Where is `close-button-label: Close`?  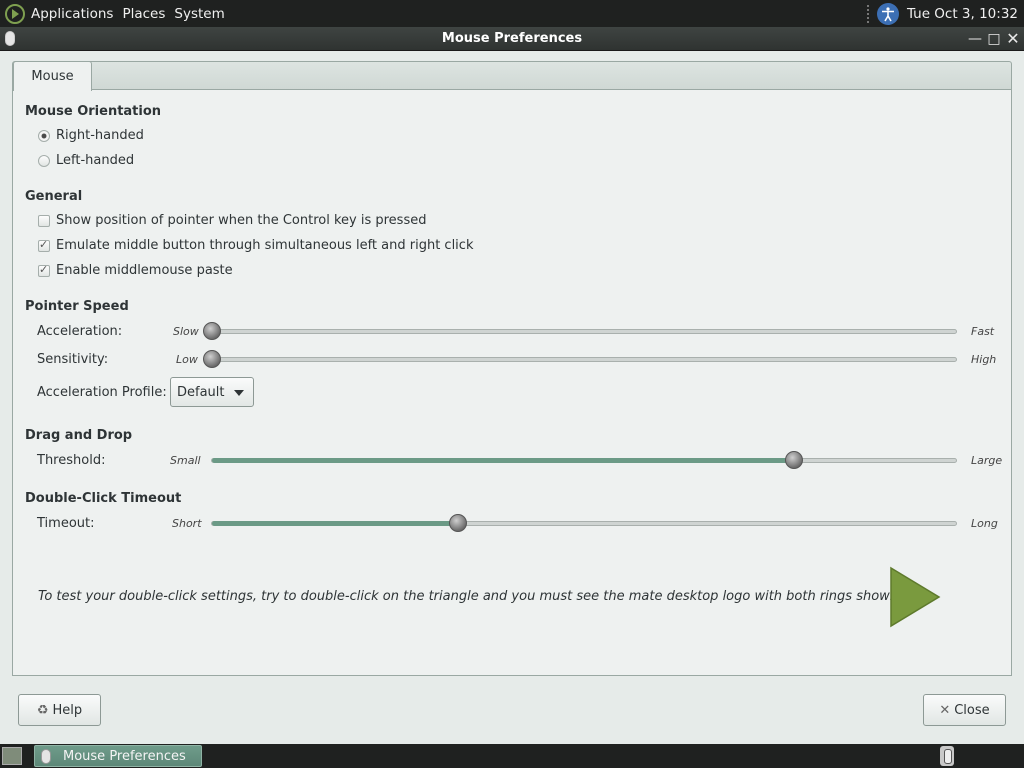
close-button-label: Close is located at coordinates (972, 710).